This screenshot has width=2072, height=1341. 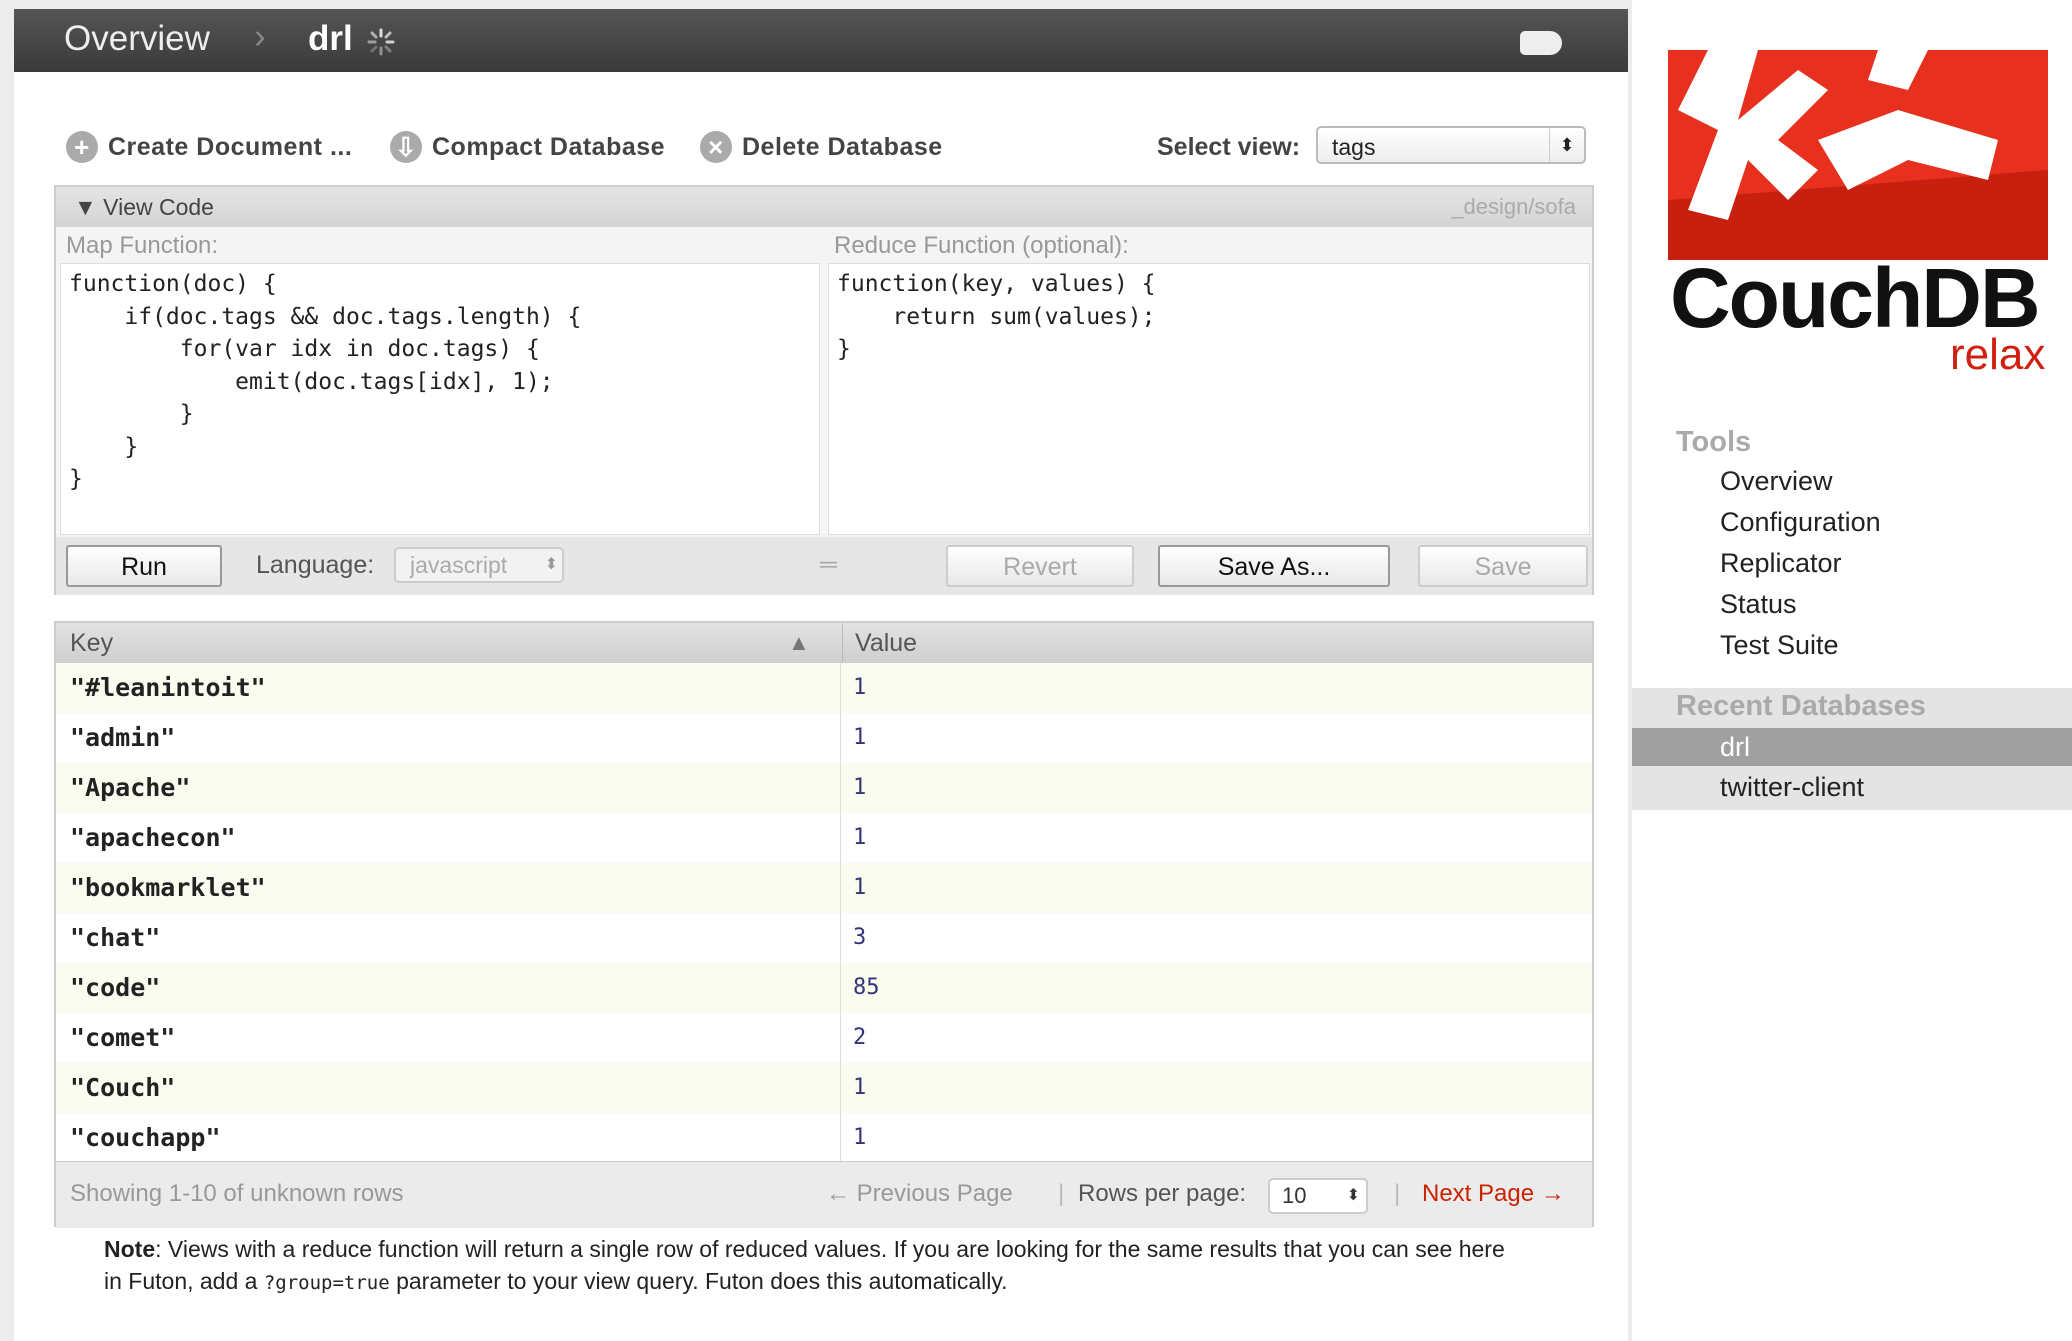 I want to click on delete-database-label: Delete Database, so click(x=842, y=146).